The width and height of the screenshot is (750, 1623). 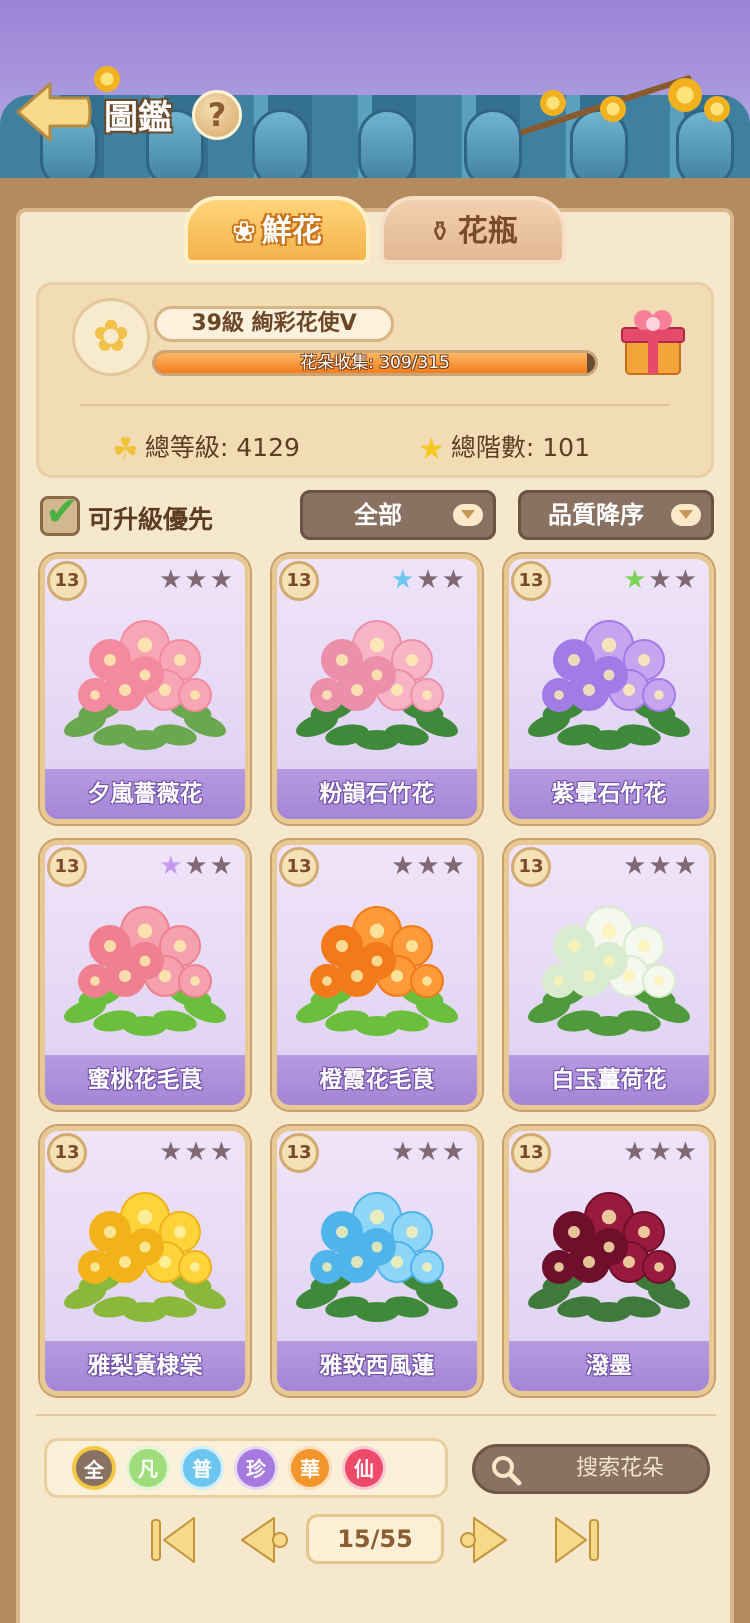 I want to click on total-grade-text: 總等級: 4129, so click(x=222, y=447).